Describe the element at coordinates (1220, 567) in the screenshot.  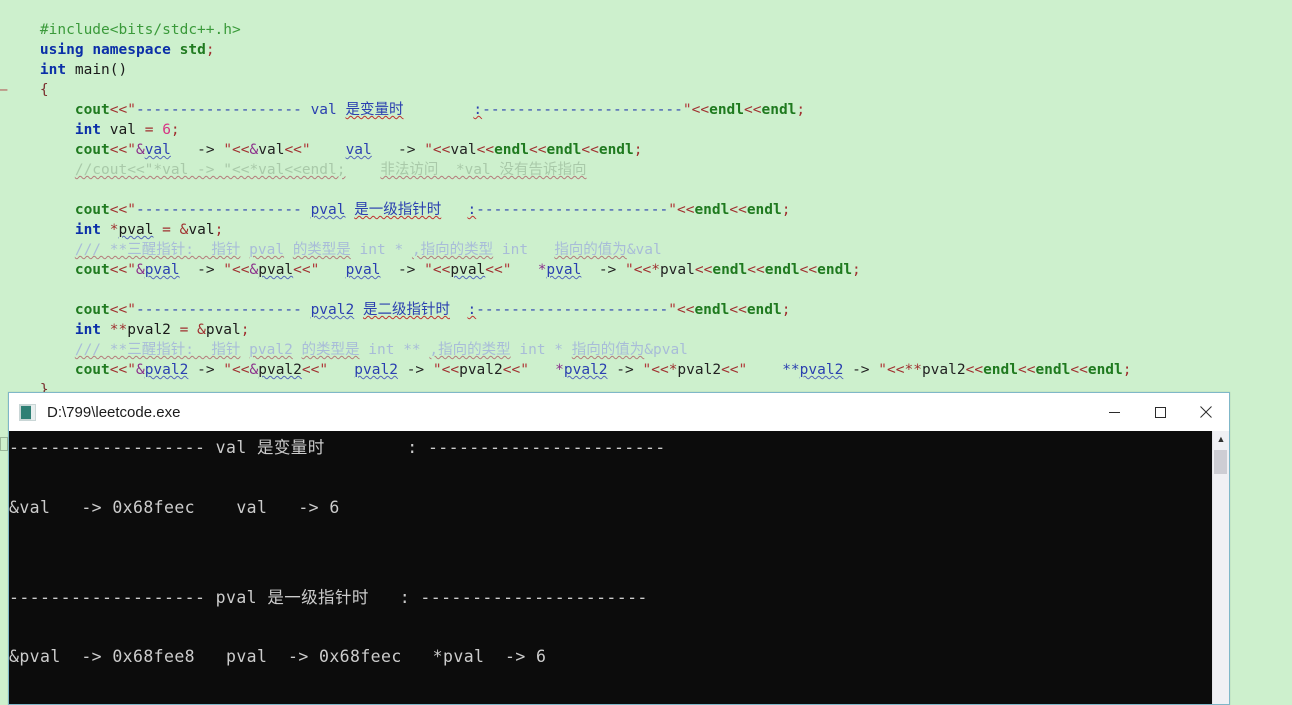
I see `console-vertical-scrollbar: ▲` at that location.